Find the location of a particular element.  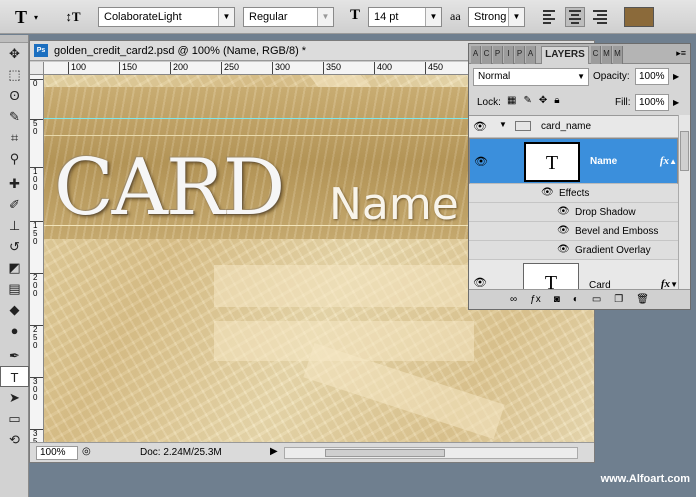

opacity-field: 100% is located at coordinates (652, 76).